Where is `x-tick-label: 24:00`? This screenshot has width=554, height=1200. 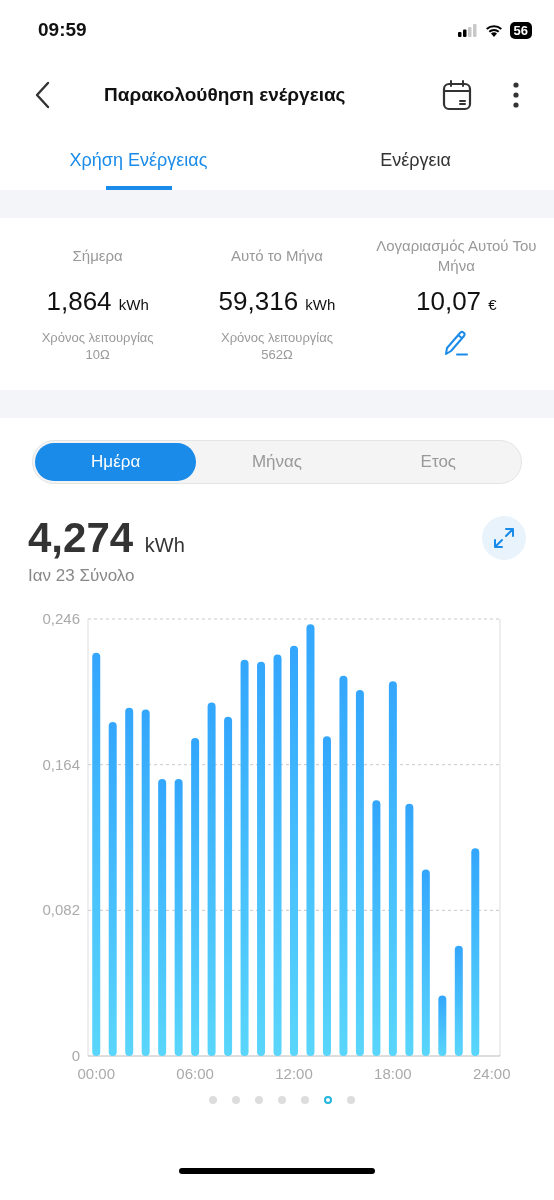
x-tick-label: 24:00 is located at coordinates (492, 1073).